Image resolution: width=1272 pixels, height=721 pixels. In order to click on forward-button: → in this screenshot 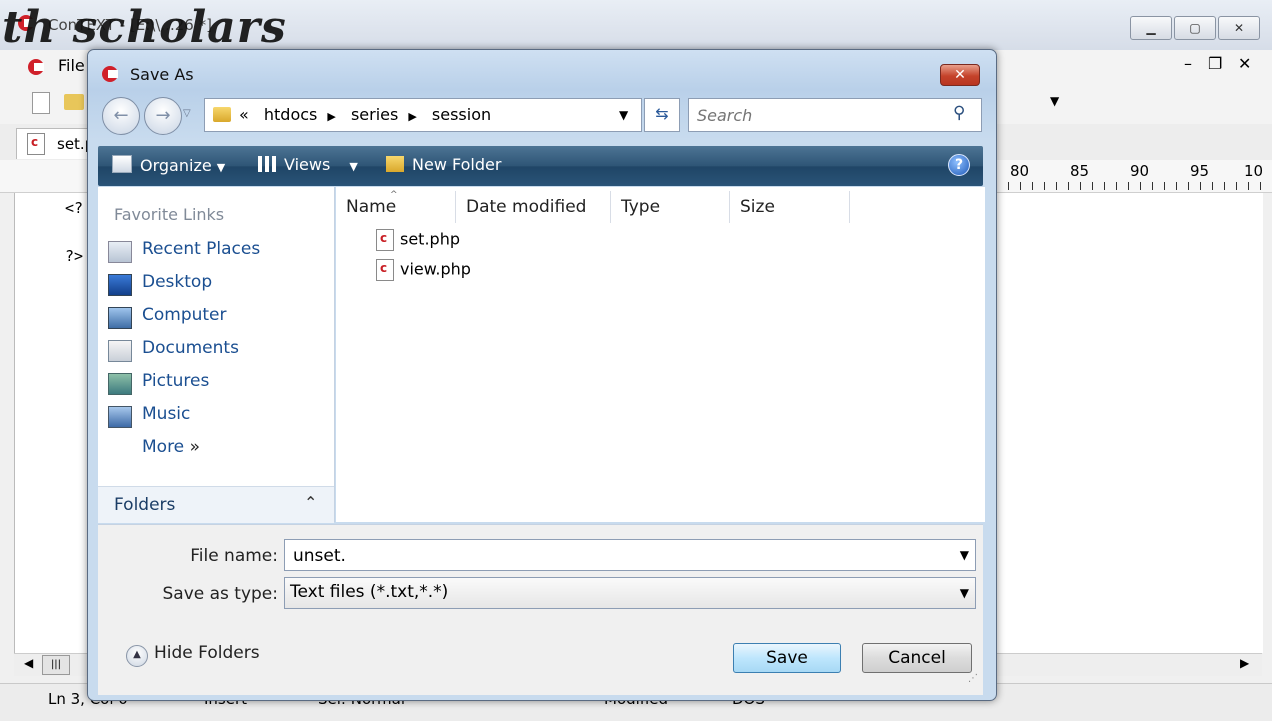, I will do `click(163, 116)`.